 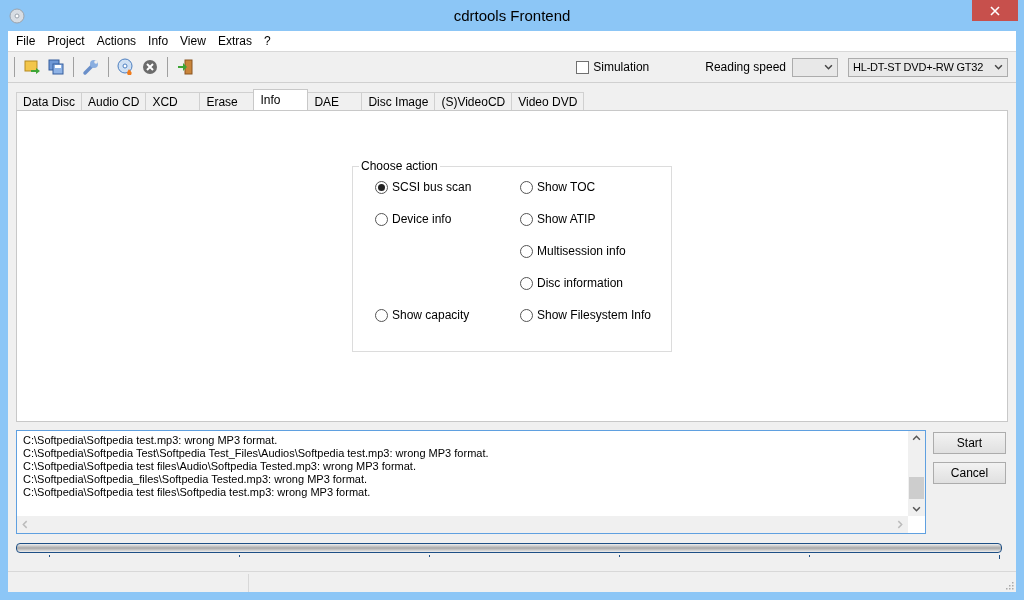 What do you see at coordinates (548, 101) in the screenshot?
I see `tab: Video DVD` at bounding box center [548, 101].